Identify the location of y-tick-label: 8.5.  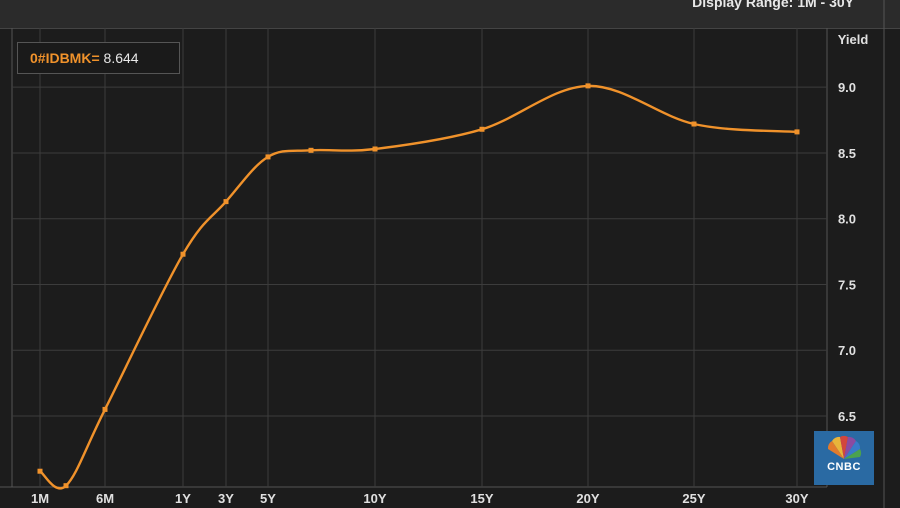
(847, 153).